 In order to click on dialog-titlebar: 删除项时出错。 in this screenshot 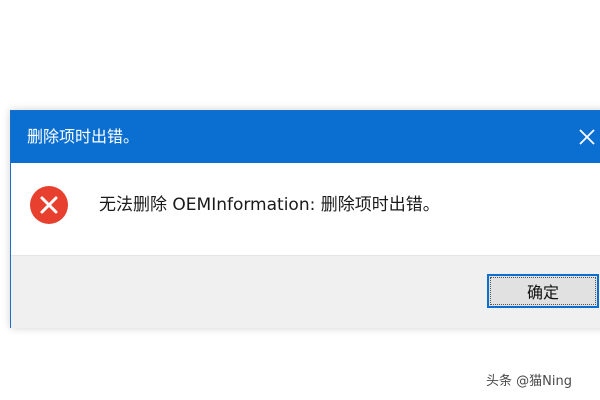, I will do `click(305, 137)`.